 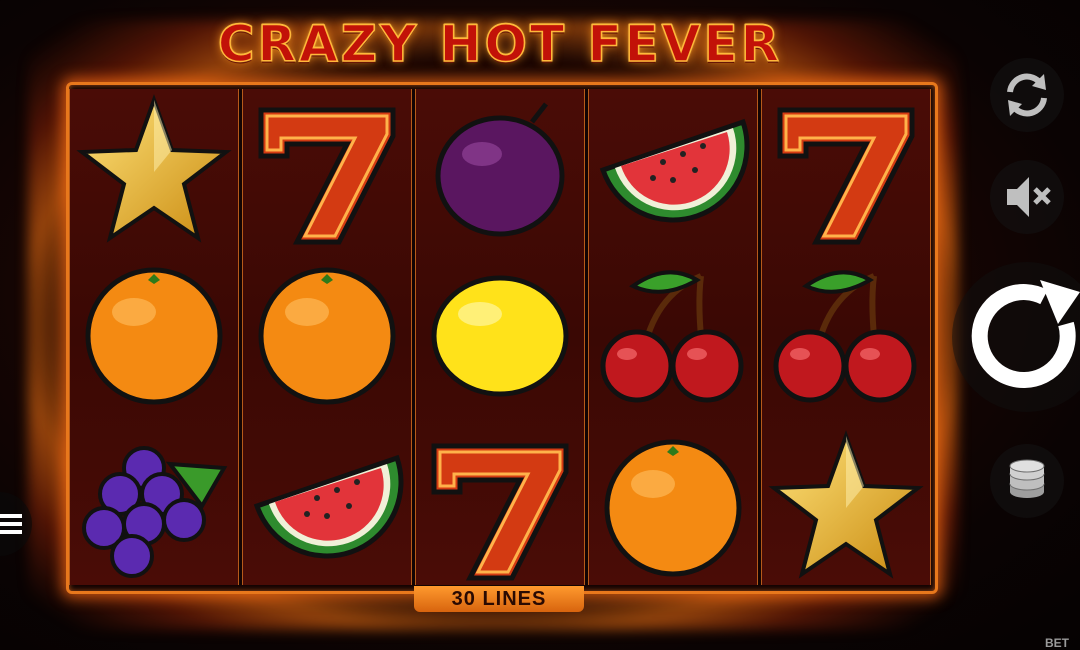 What do you see at coordinates (11, 524) in the screenshot?
I see `menu-icon` at bounding box center [11, 524].